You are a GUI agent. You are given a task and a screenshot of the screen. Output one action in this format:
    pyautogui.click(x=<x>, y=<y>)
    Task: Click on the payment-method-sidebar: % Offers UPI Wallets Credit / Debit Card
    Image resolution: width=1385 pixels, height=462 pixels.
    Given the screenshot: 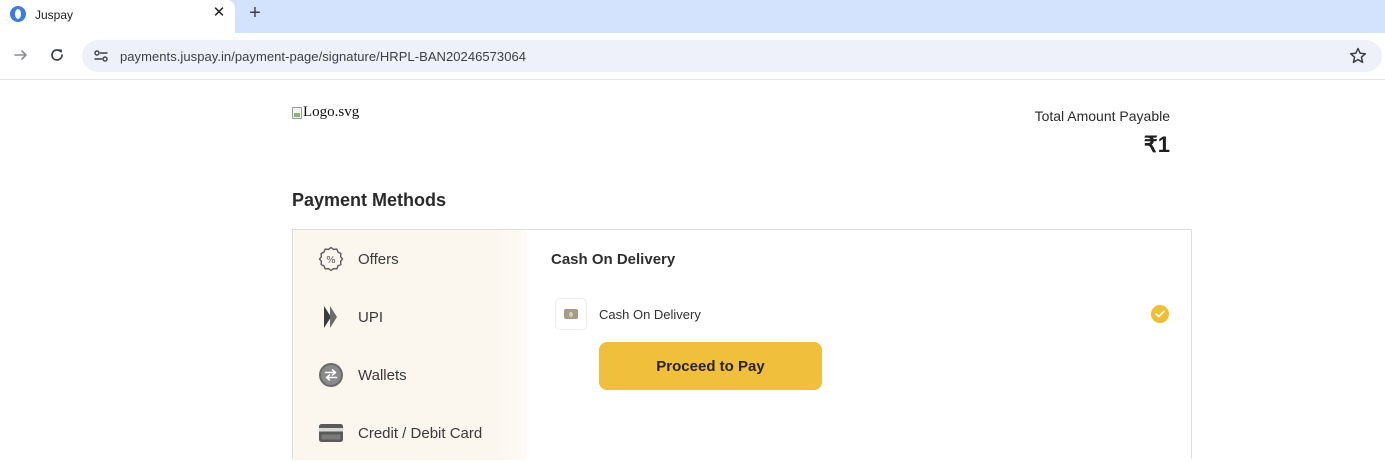 What is the action you would take?
    pyautogui.click(x=410, y=345)
    